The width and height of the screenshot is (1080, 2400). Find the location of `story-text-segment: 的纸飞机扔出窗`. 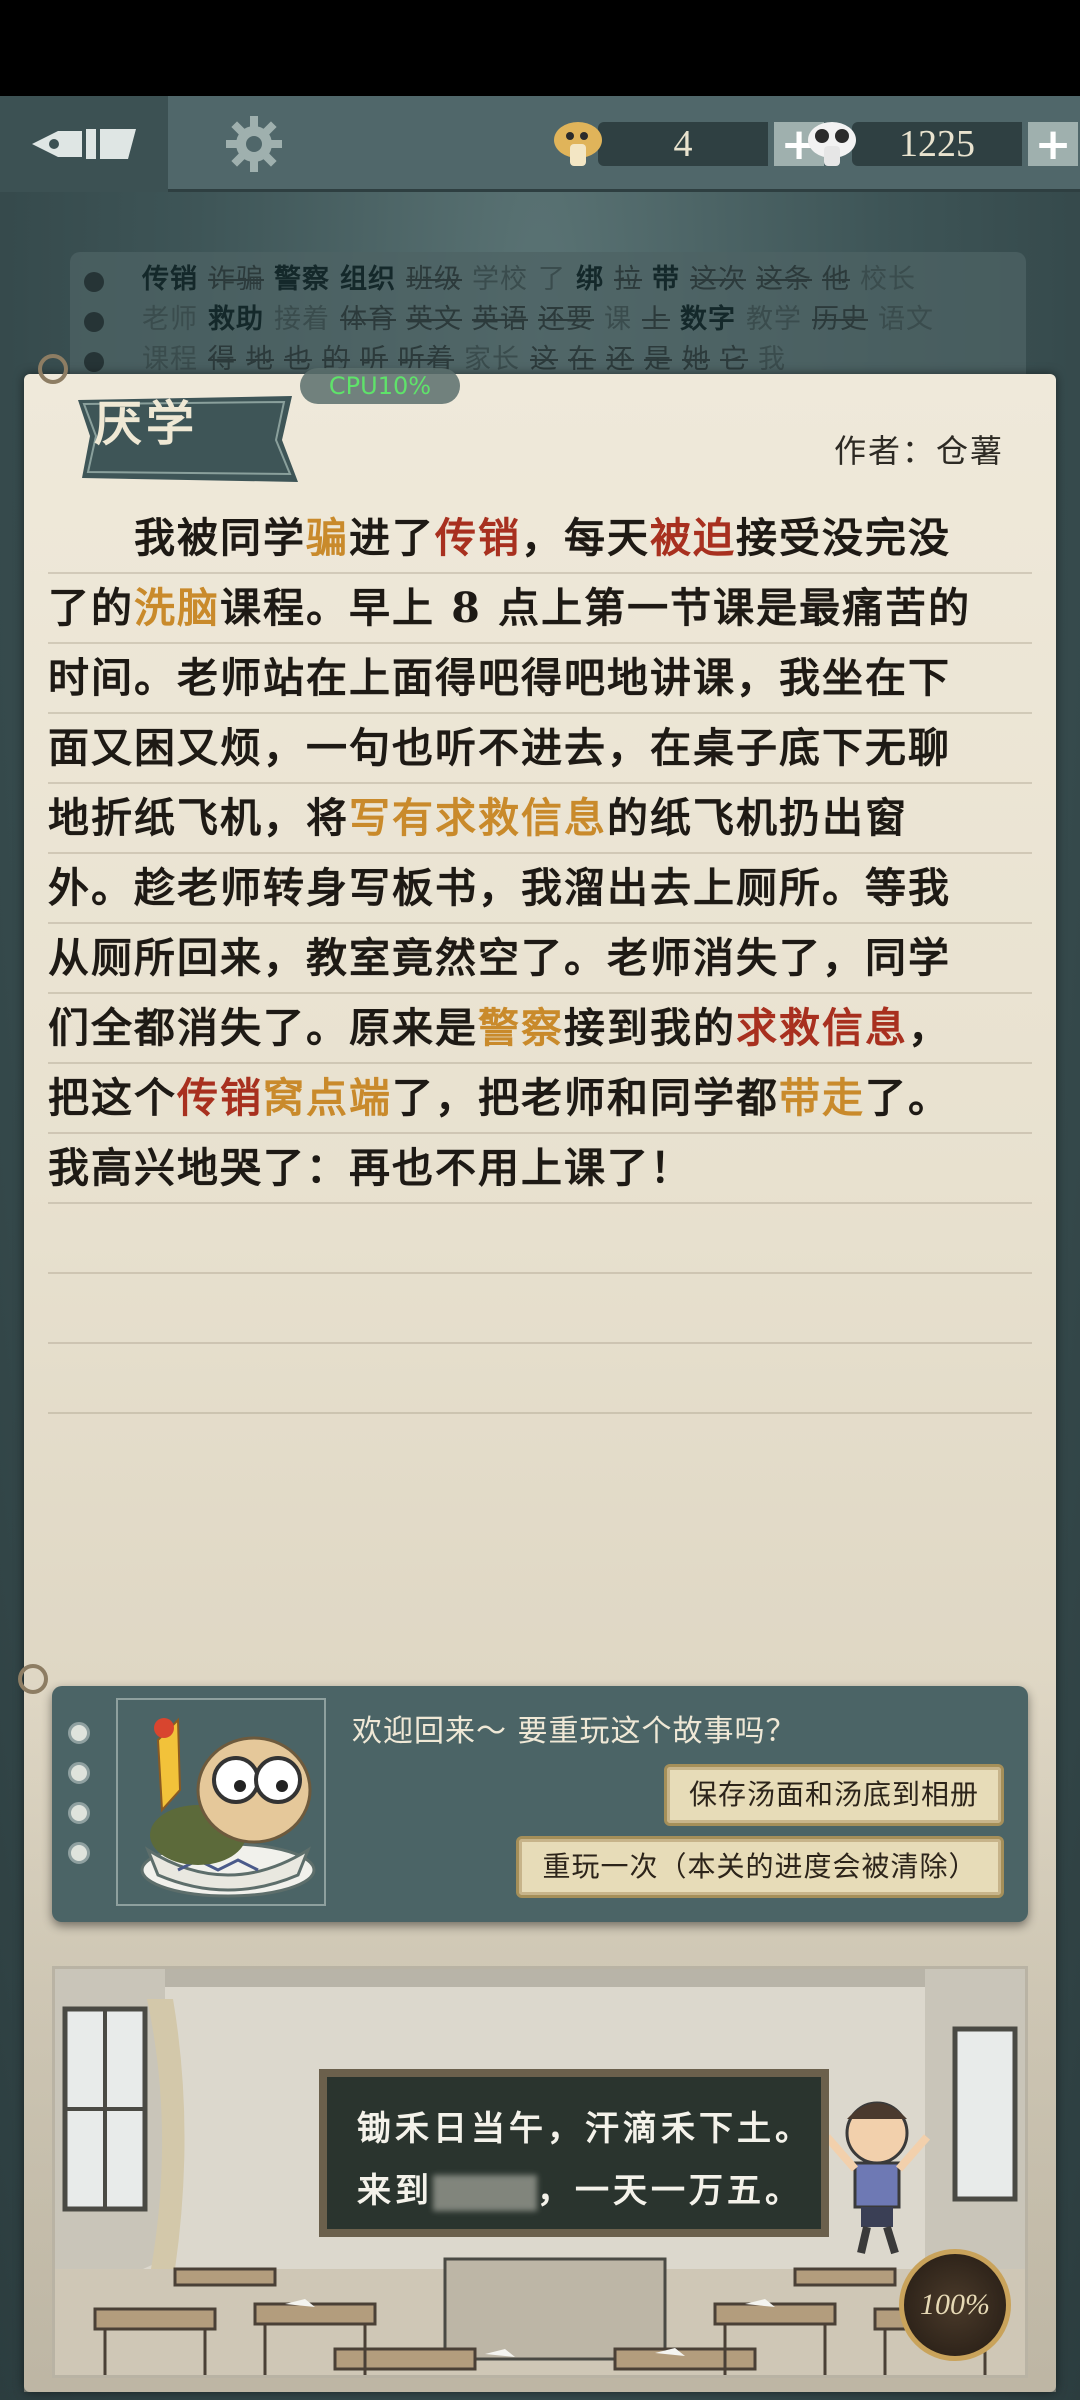

story-text-segment: 的纸飞机扔出窗 is located at coordinates (757, 818).